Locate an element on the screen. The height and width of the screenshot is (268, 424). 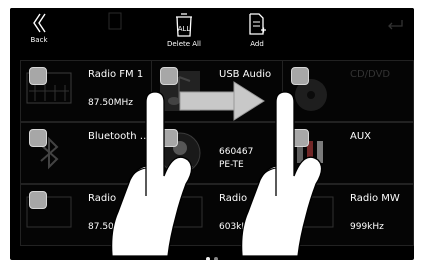
favorite-tile-aux: AUX is located at coordinates (348, 153).